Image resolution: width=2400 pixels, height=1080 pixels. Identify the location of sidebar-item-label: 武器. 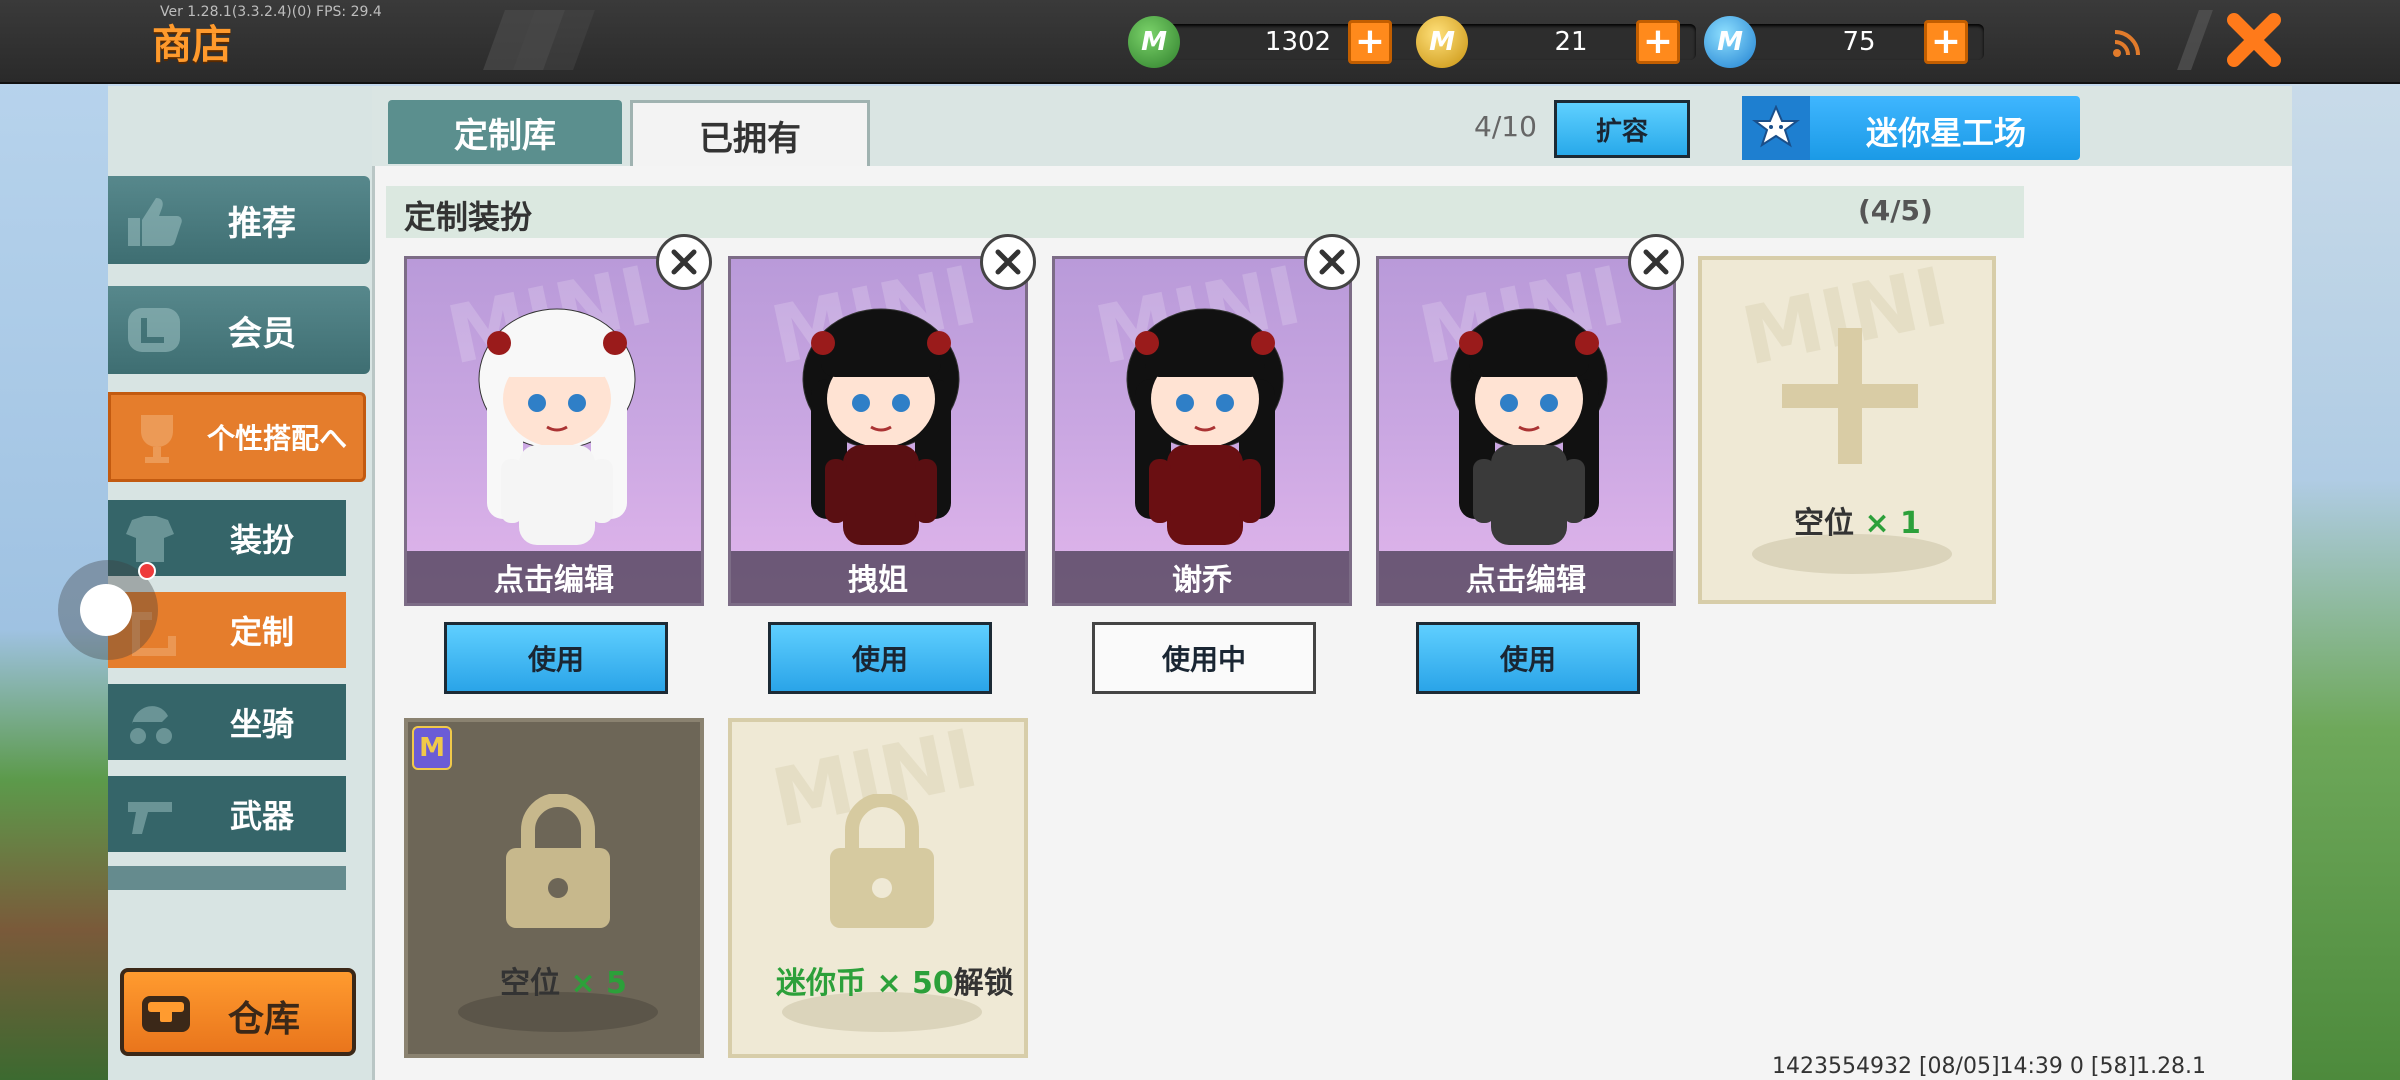
(262, 816).